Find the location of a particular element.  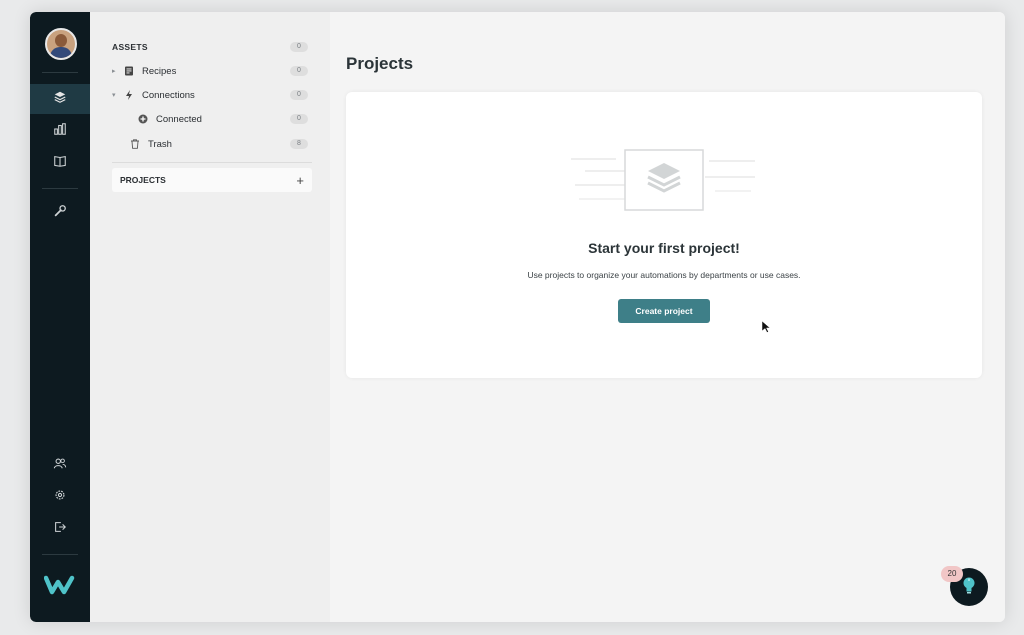

trash-icon is located at coordinates (137, 144).